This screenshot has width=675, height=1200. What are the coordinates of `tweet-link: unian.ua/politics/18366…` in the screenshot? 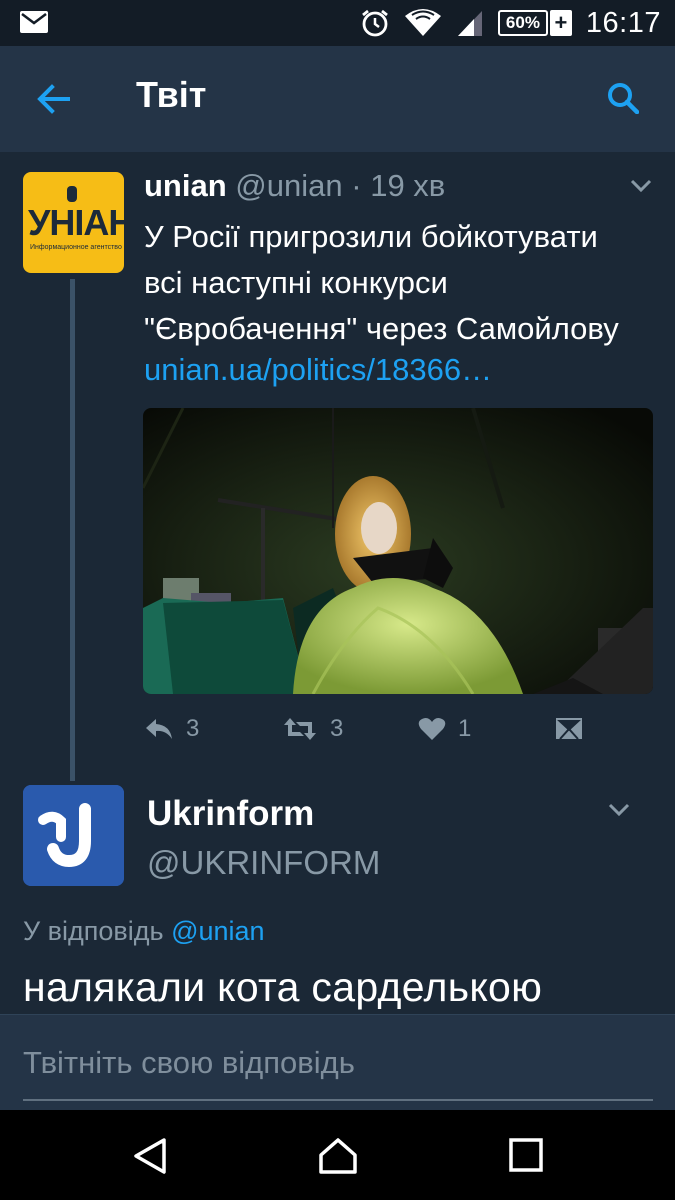 It's located at (318, 370).